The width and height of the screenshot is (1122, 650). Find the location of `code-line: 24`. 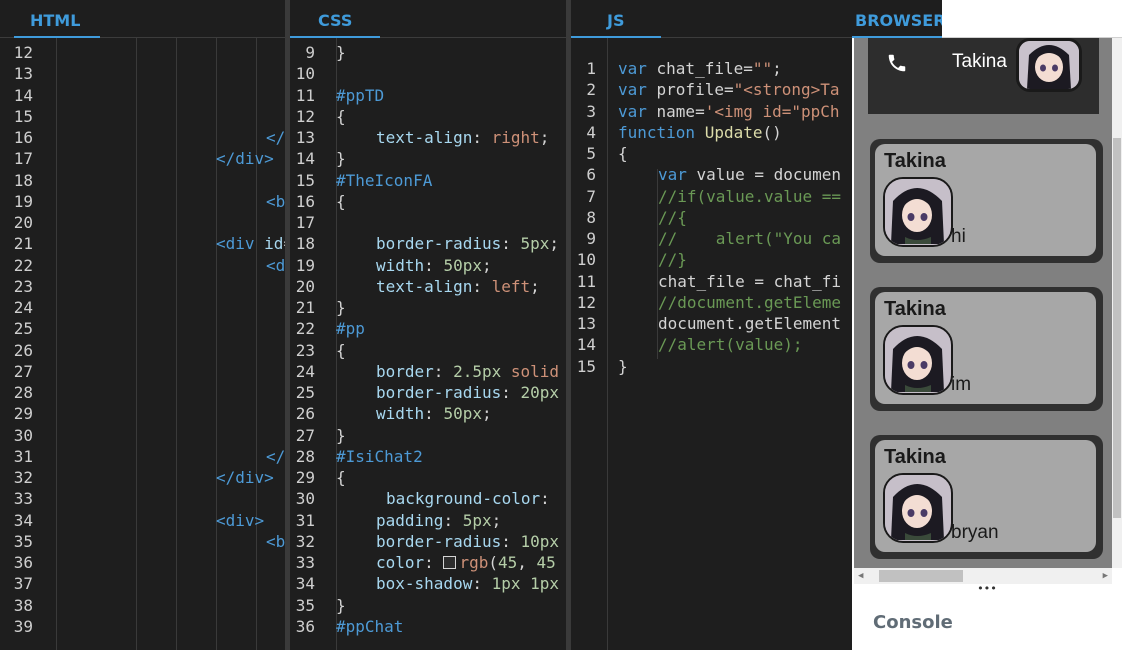

code-line: 24 is located at coordinates (142, 307).